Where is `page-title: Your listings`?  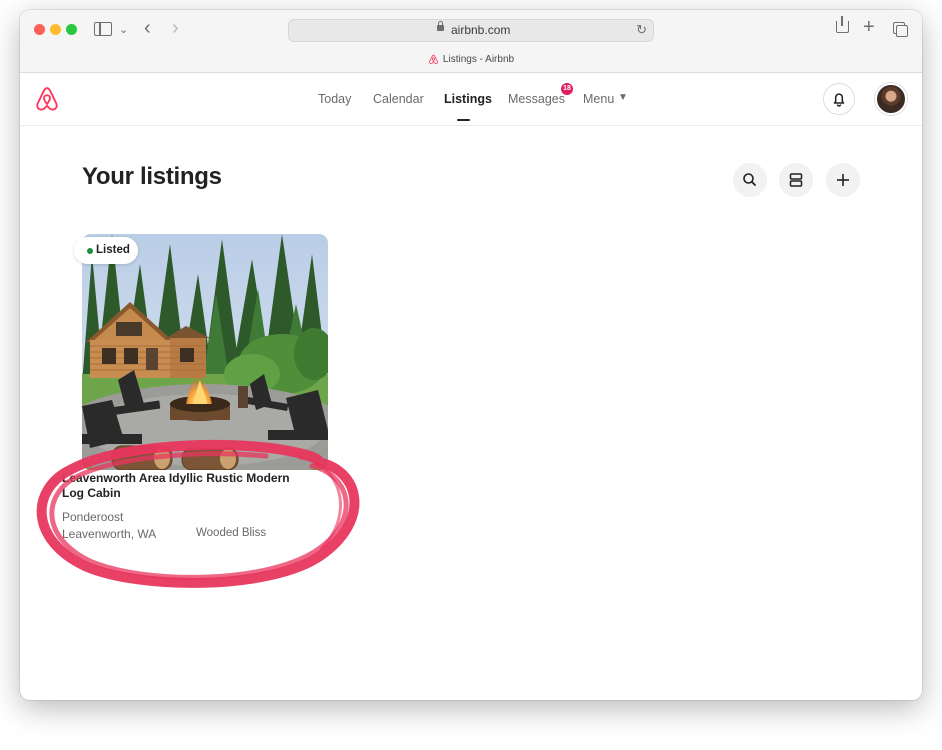
page-title: Your listings is located at coordinates (152, 176).